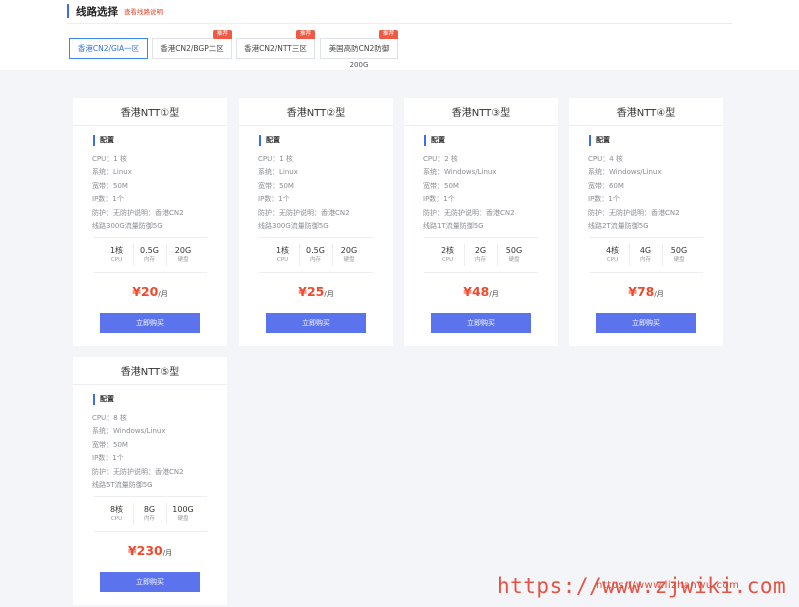 Image resolution: width=799 pixels, height=607 pixels. I want to click on spec-value: 4核, so click(612, 250).